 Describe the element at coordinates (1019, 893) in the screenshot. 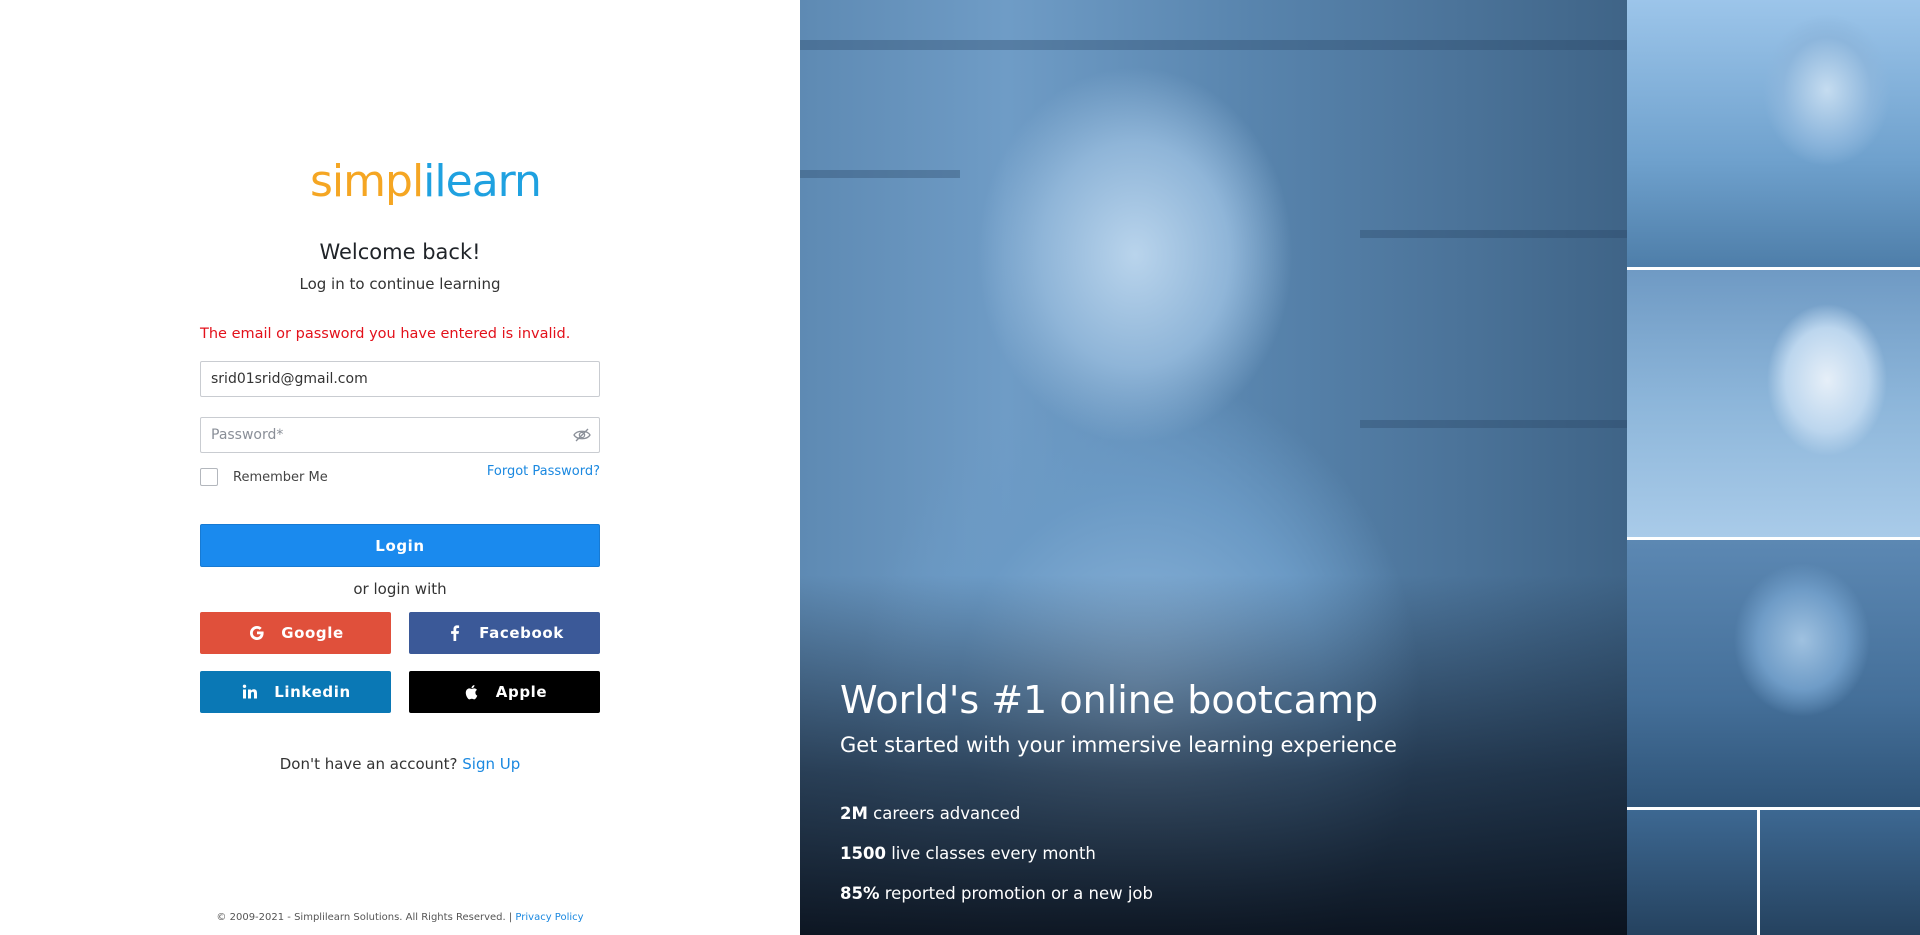

I see `stat-label: reported promotion or a new job` at that location.